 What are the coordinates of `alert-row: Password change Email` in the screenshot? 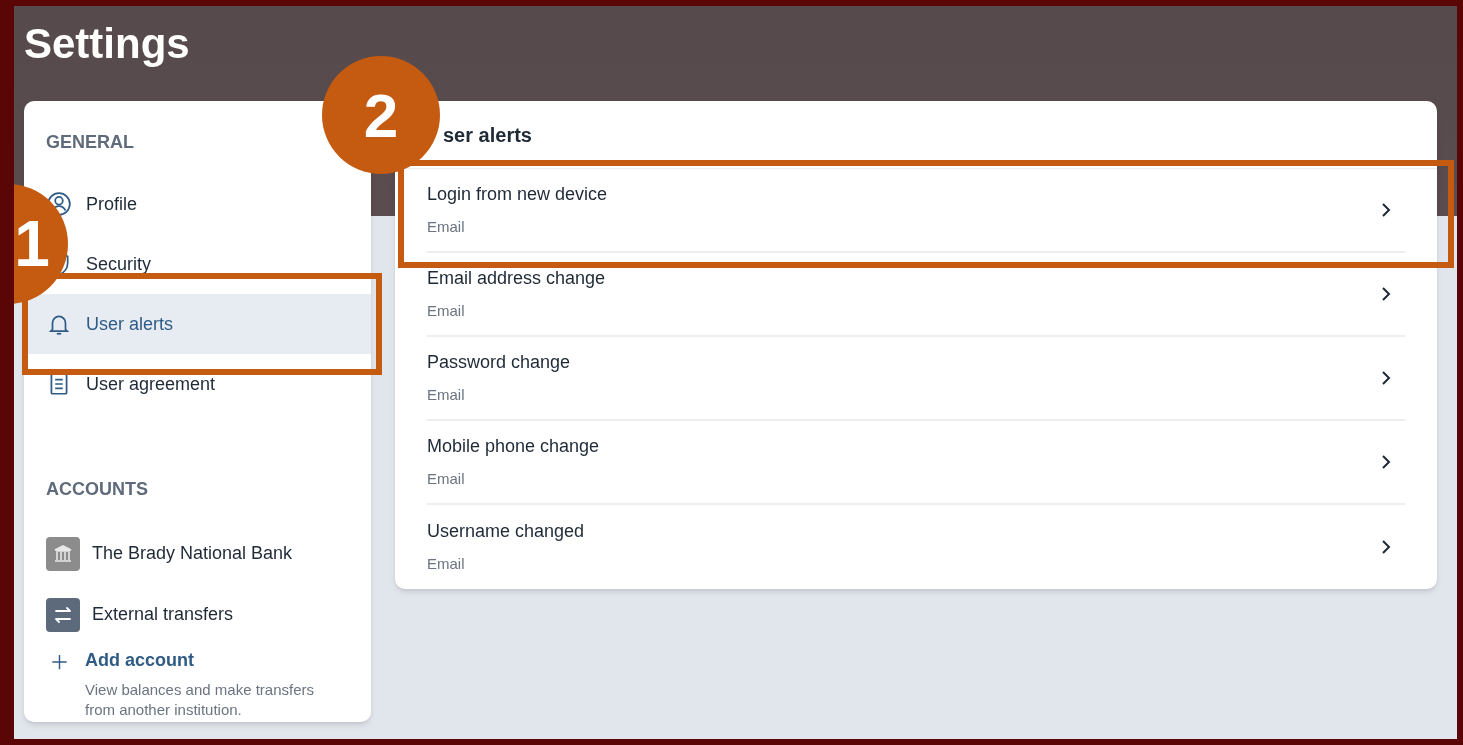 It's located at (916, 379).